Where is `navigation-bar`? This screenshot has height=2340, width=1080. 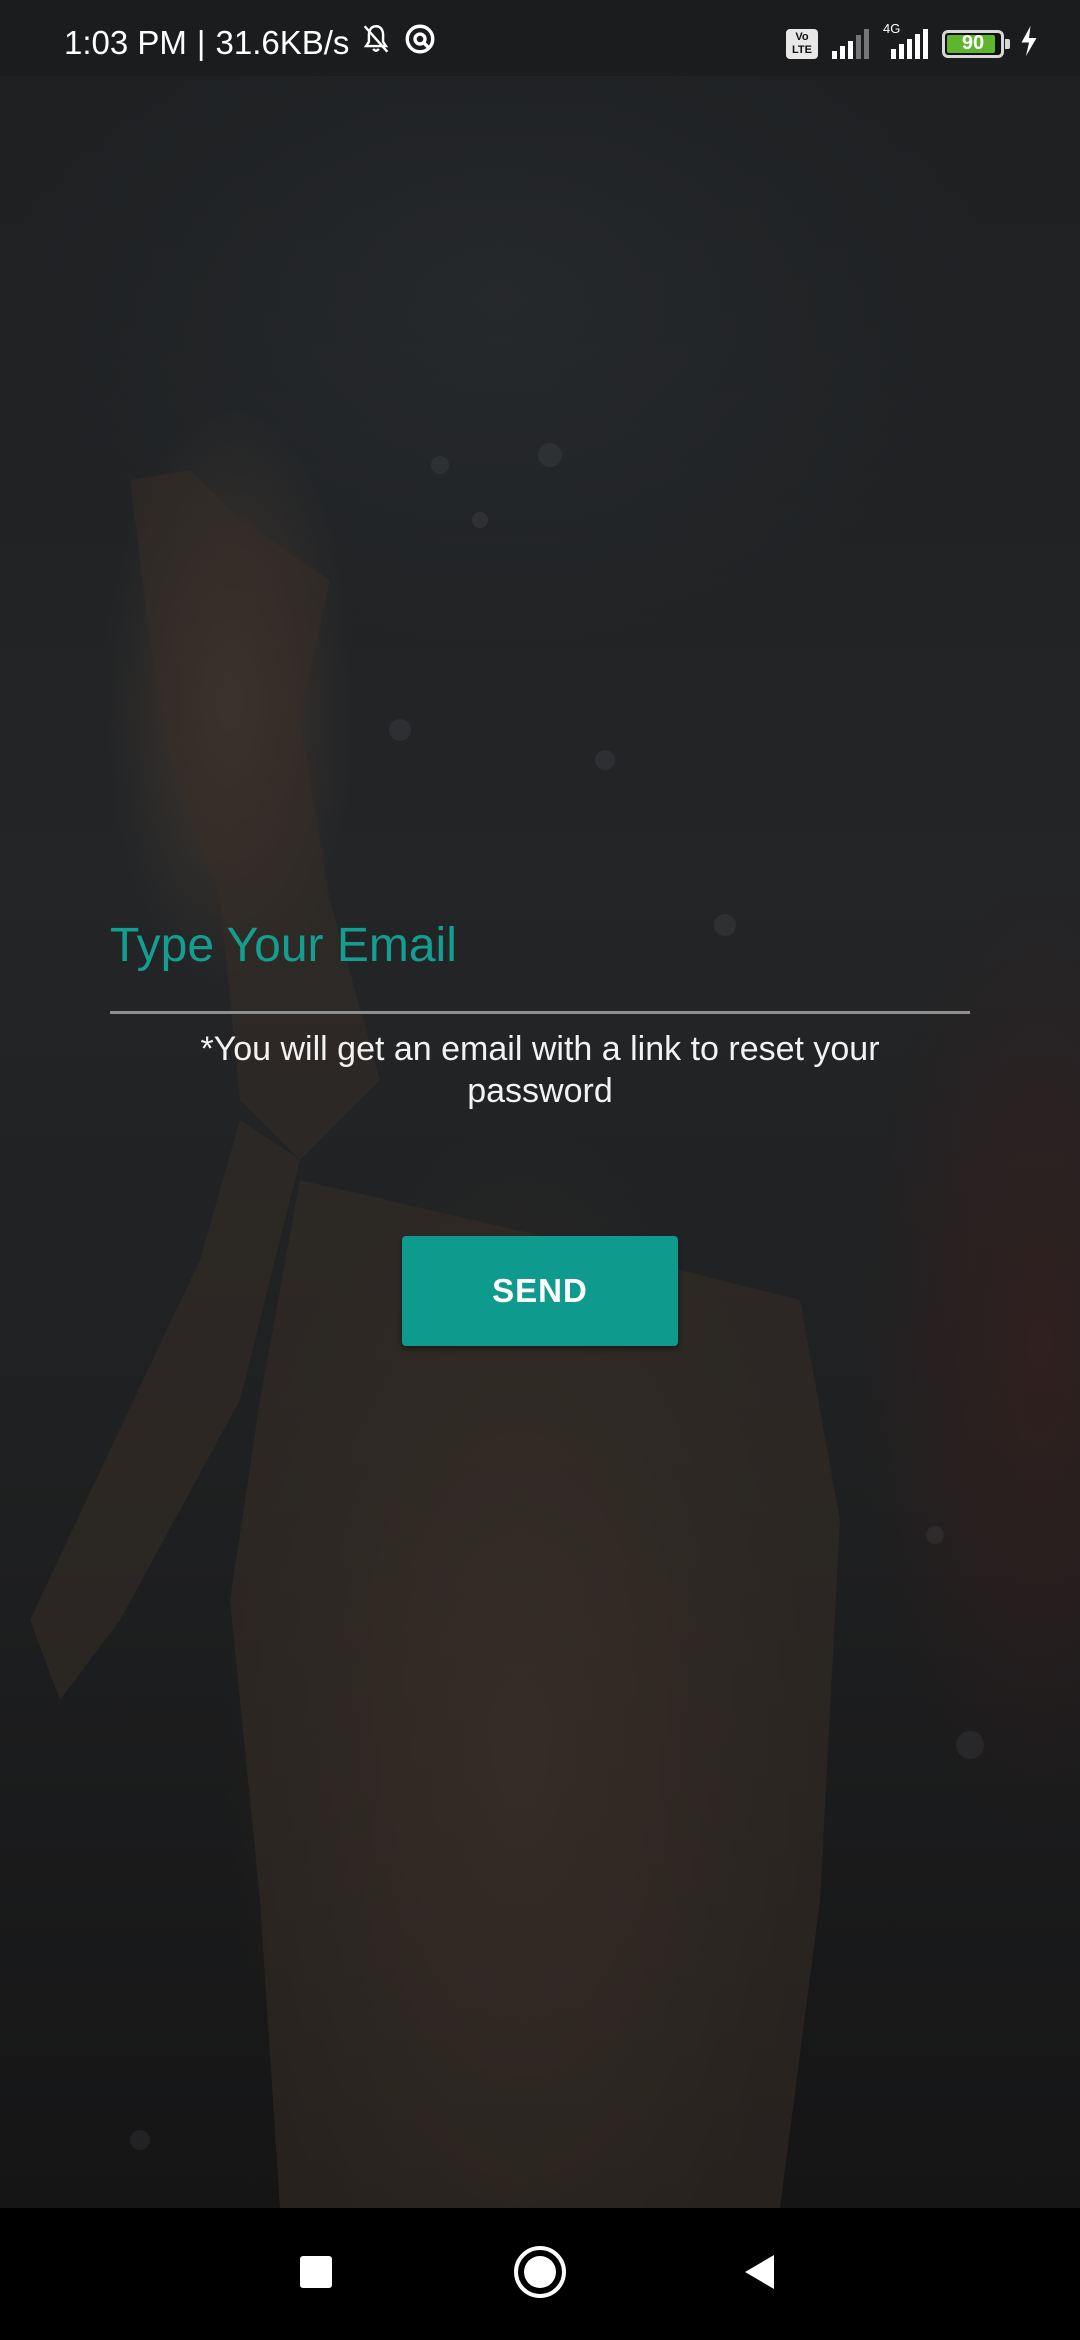 navigation-bar is located at coordinates (540, 2274).